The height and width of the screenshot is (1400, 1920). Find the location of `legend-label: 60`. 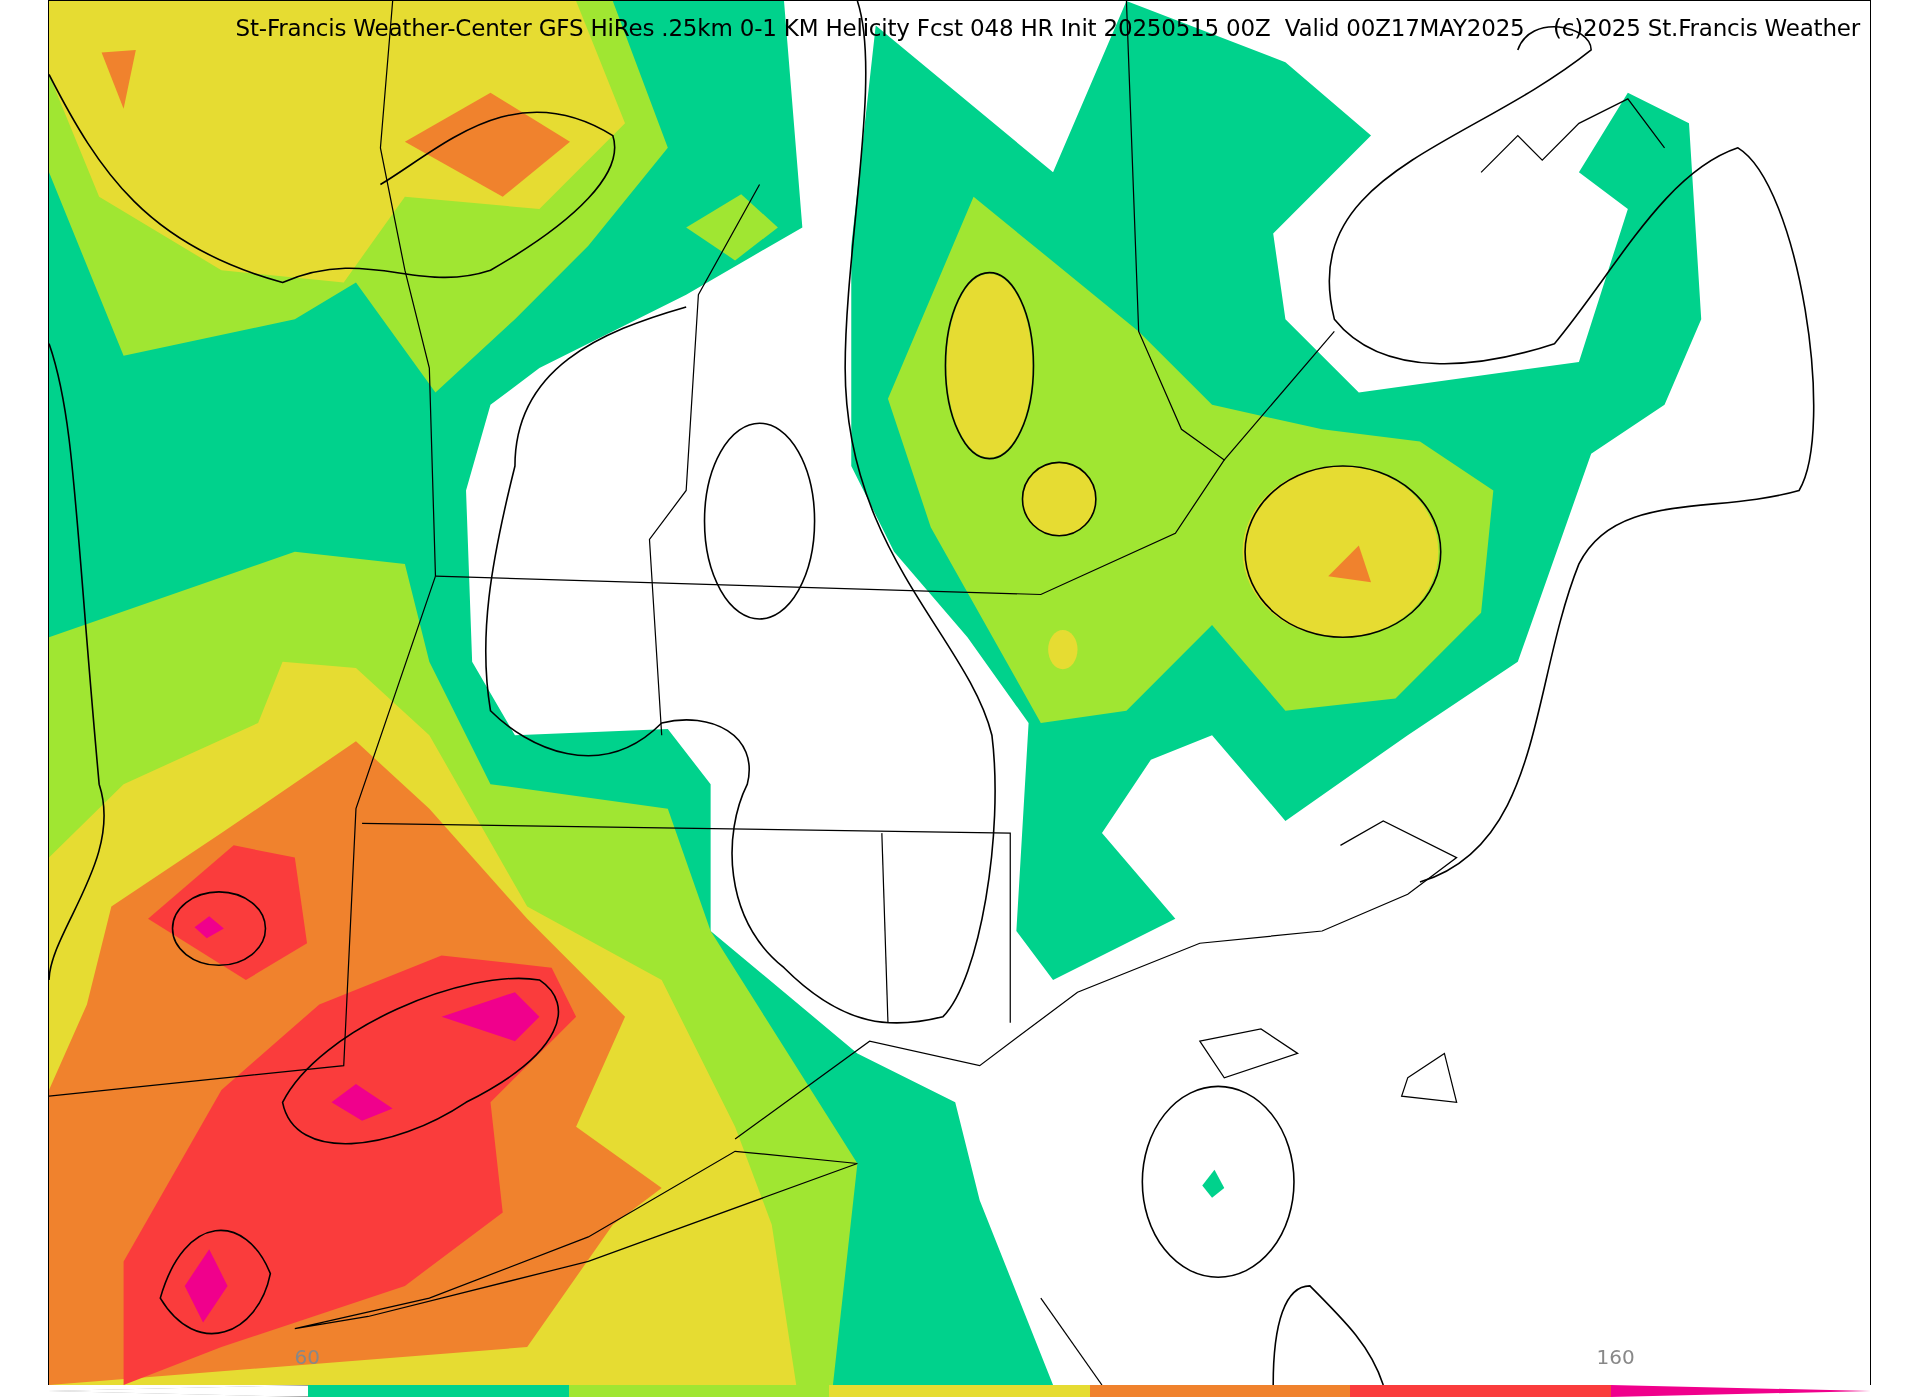

legend-label: 60 is located at coordinates (307, 1357).